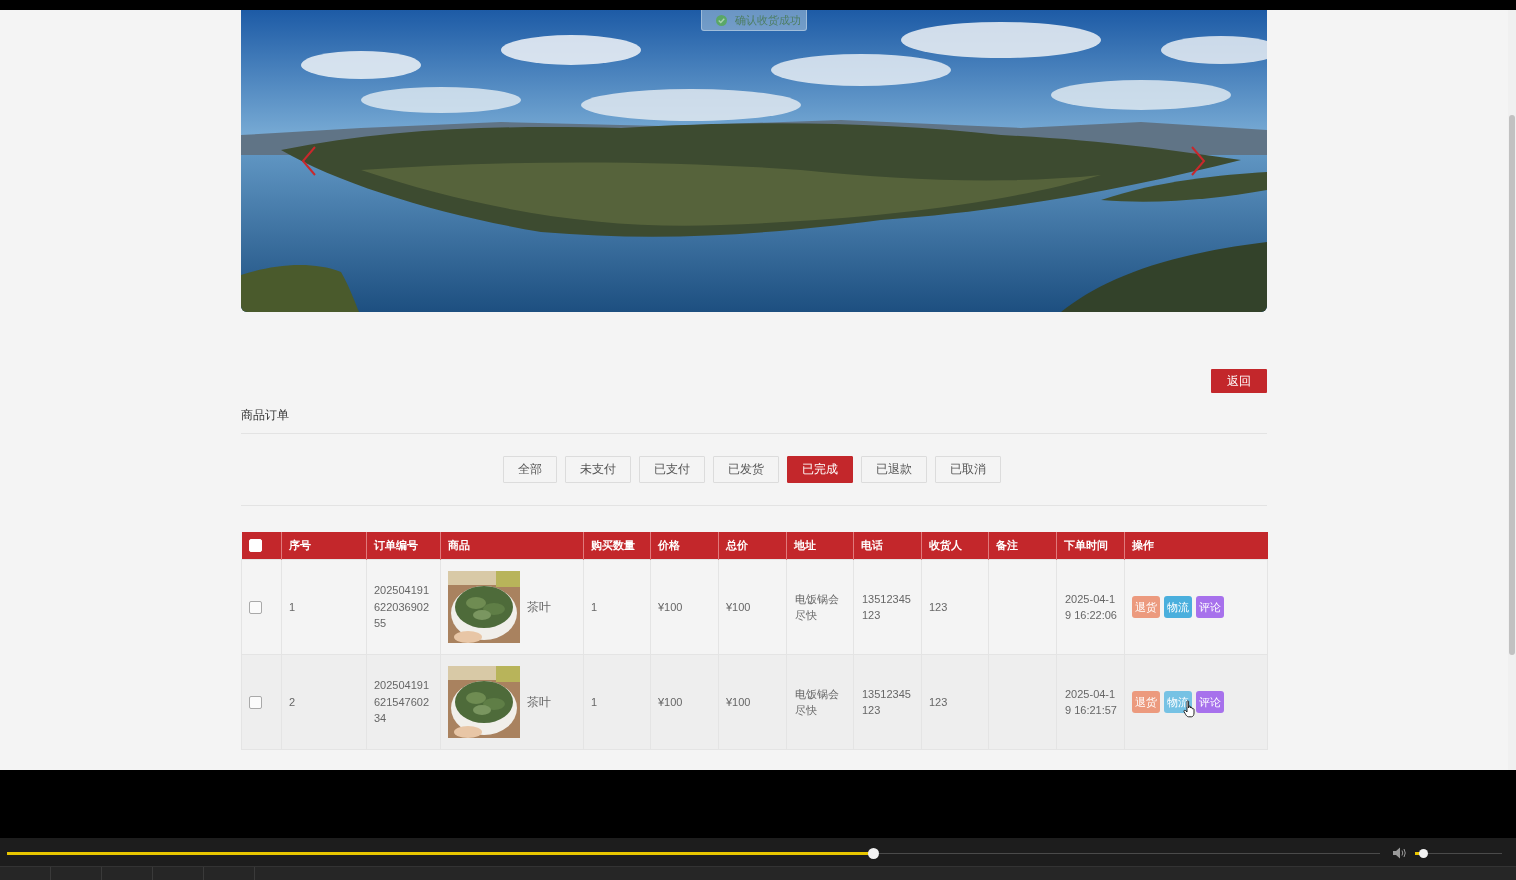  I want to click on scrollbar, so click(1512, 390).